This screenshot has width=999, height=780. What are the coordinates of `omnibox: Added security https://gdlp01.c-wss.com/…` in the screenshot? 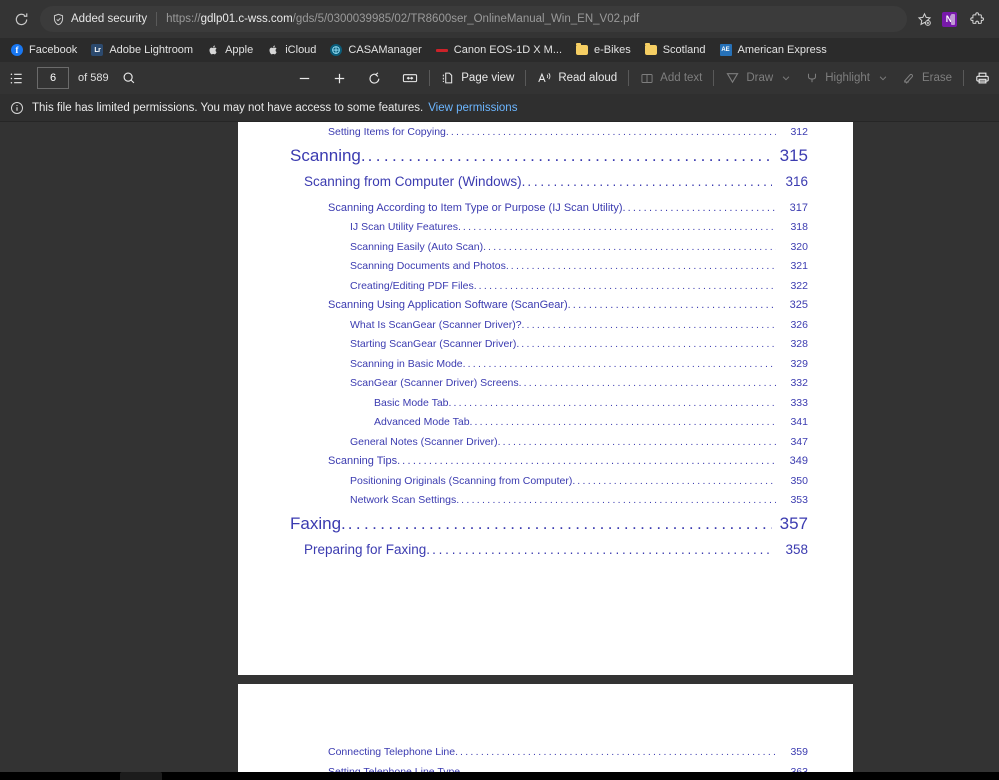 It's located at (473, 19).